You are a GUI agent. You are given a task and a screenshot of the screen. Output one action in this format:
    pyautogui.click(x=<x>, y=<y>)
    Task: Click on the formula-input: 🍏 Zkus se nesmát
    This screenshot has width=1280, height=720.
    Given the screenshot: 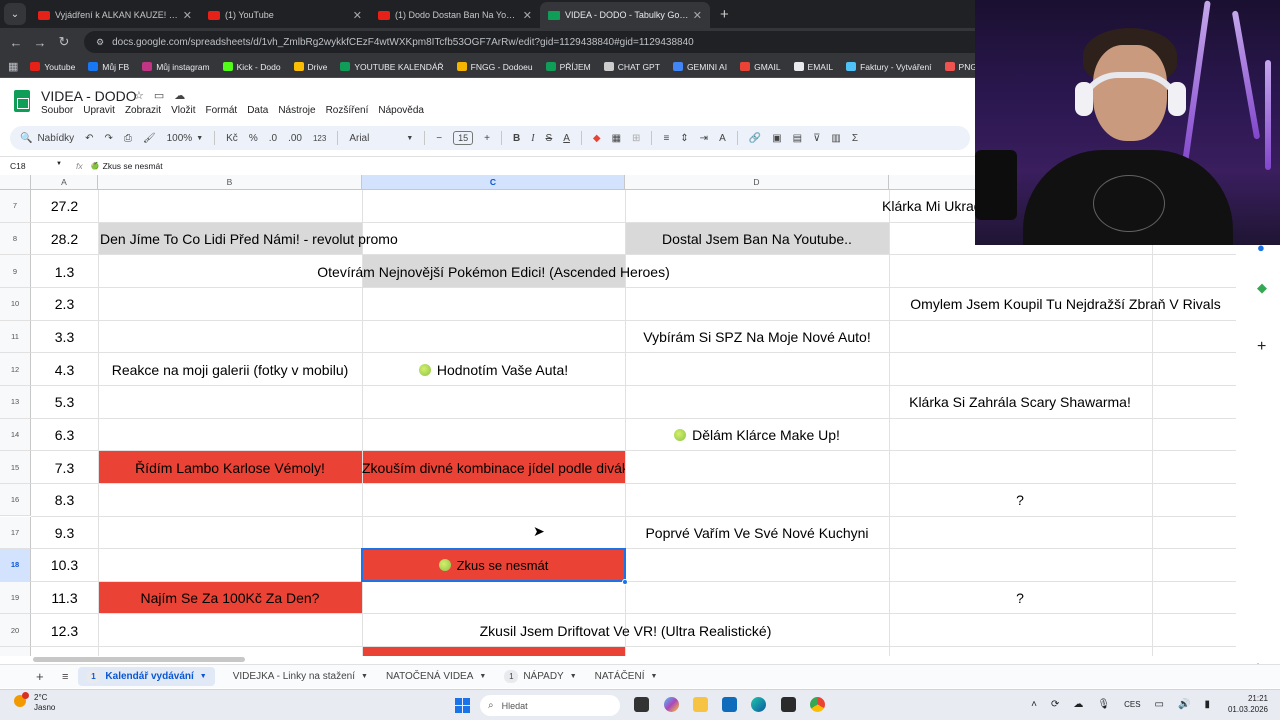 What is the action you would take?
    pyautogui.click(x=127, y=166)
    